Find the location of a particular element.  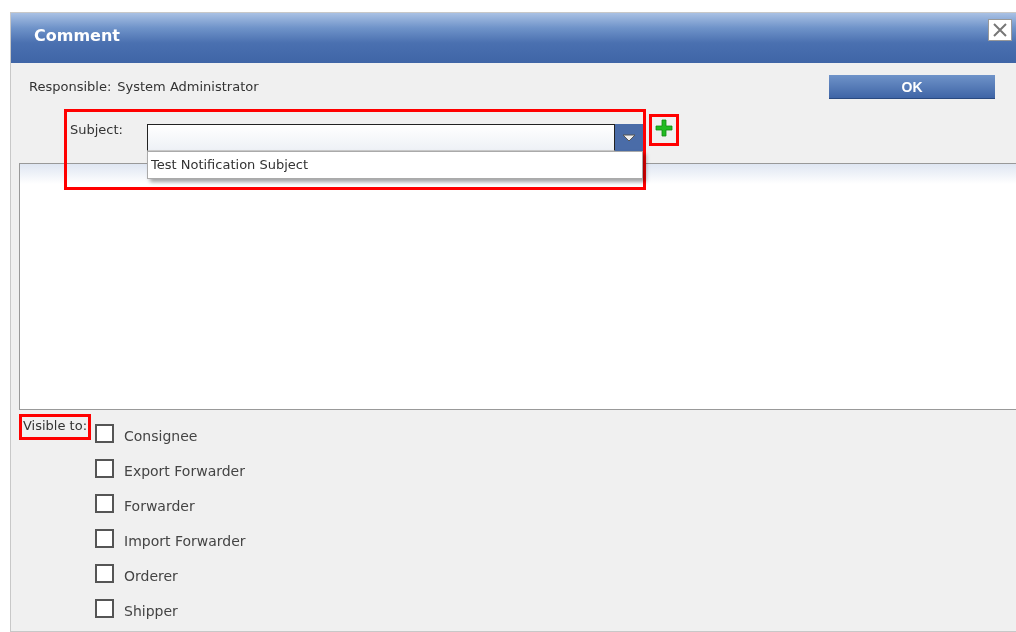

ok-button: OK is located at coordinates (912, 87).